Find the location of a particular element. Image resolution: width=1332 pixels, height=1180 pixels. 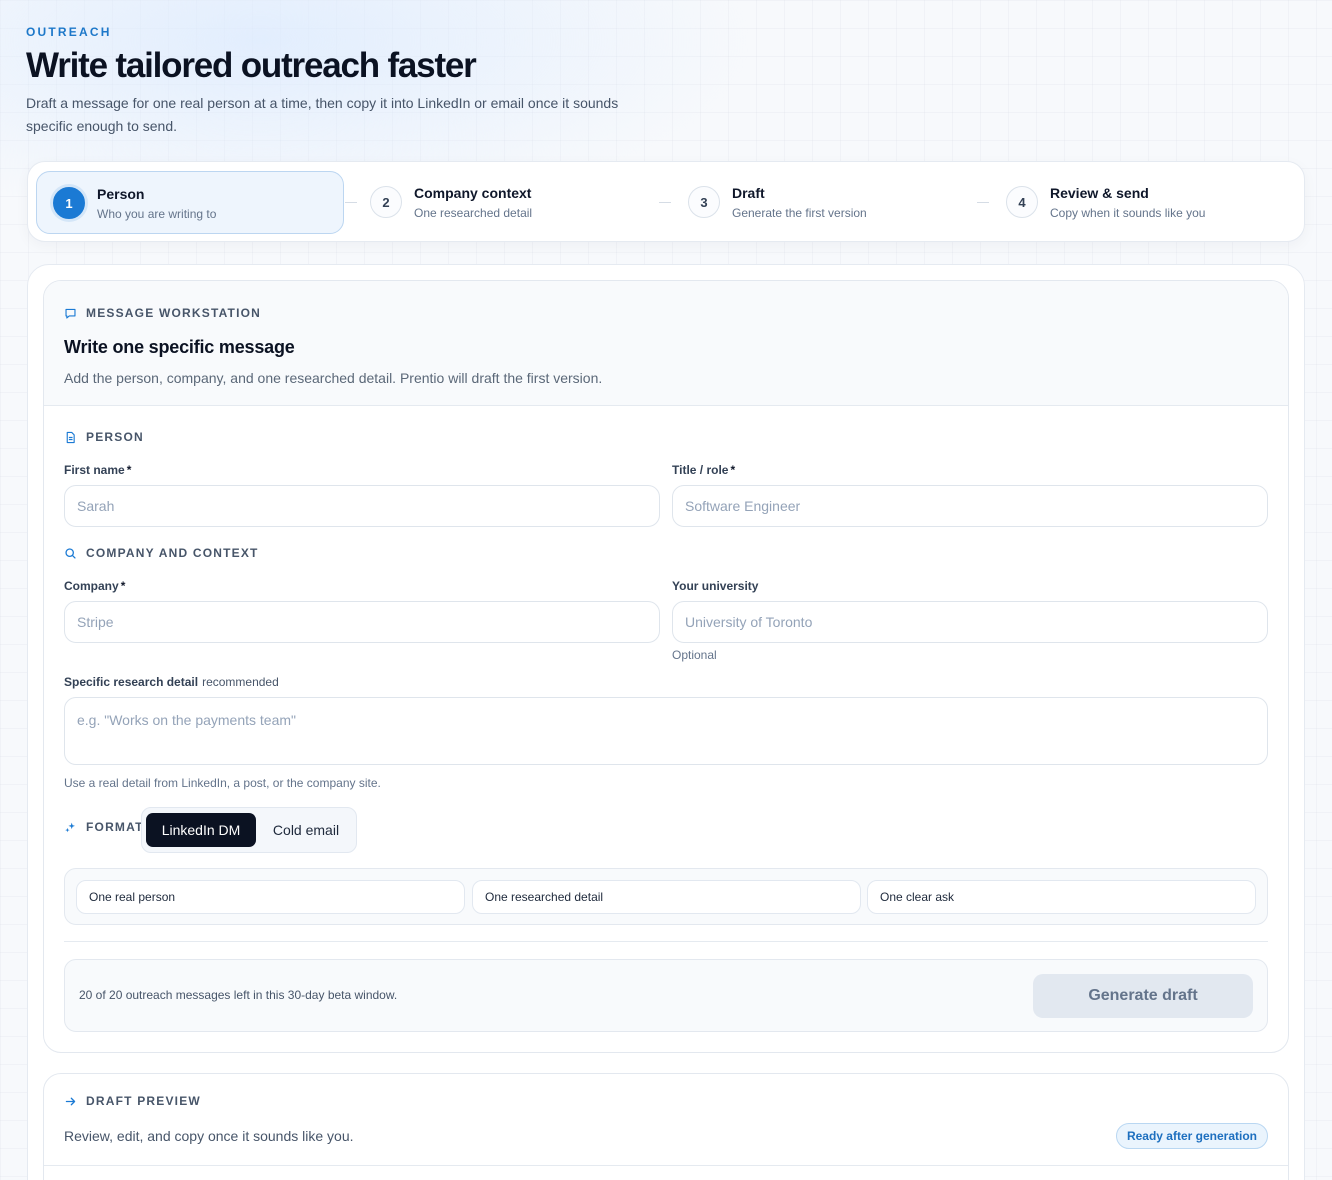

page-eyebrow: OUTREACH is located at coordinates (69, 32).